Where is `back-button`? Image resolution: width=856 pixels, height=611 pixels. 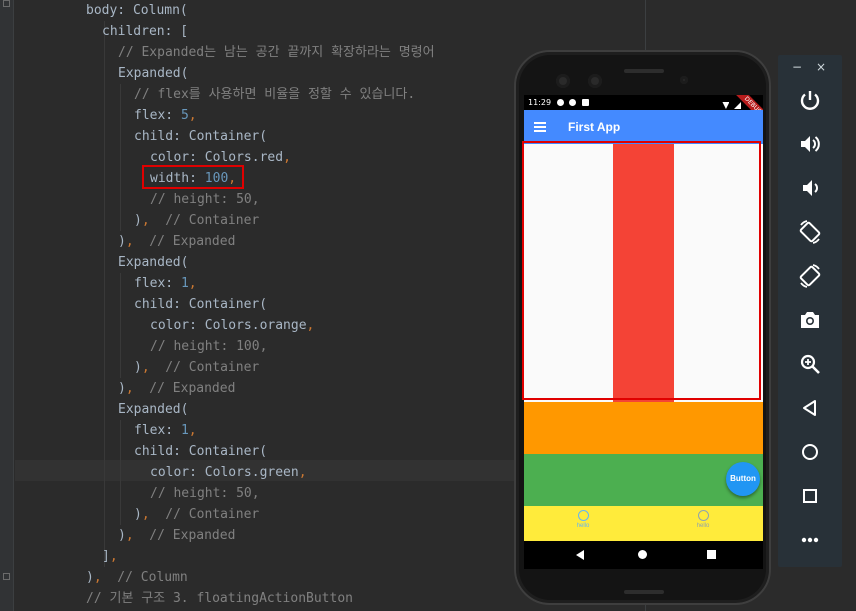
back-button is located at coordinates (810, 408).